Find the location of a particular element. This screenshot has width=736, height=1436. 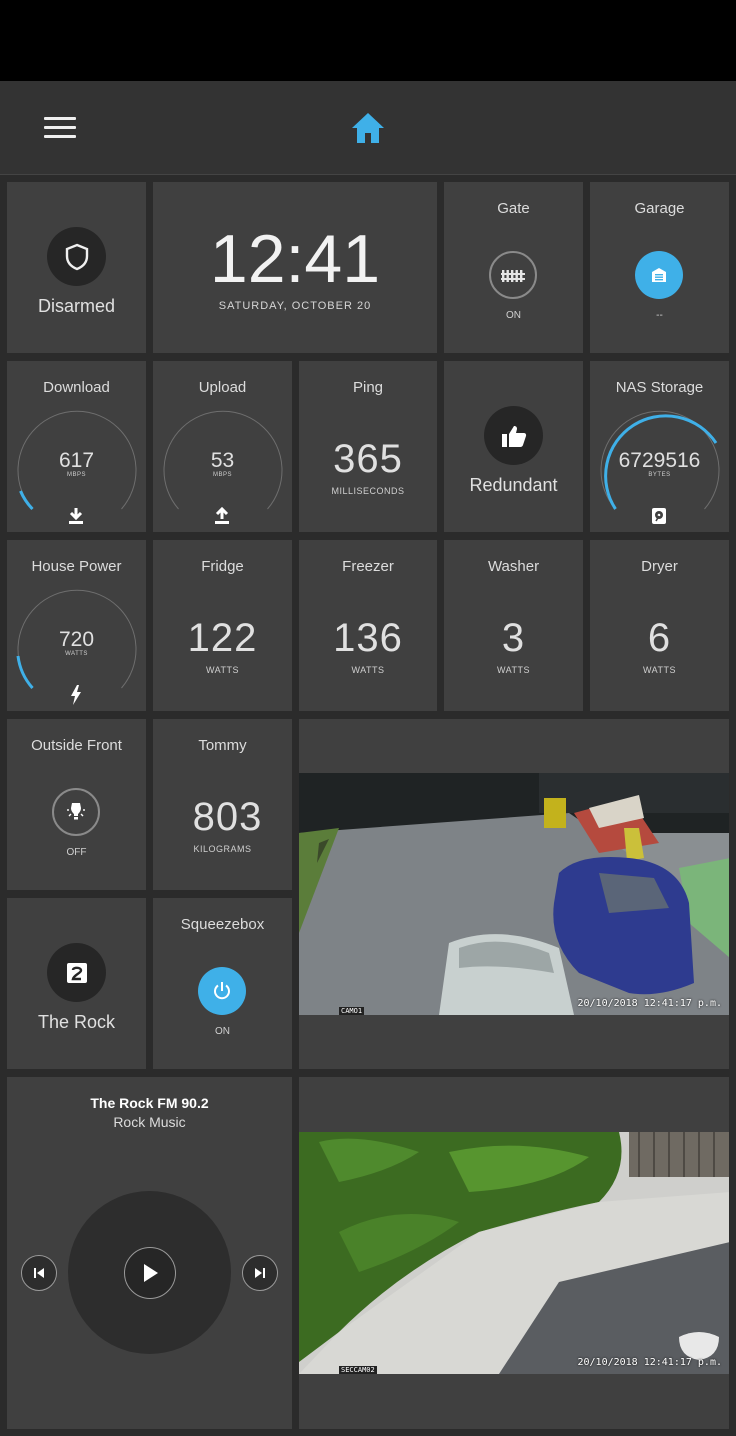

download-value: 617 is located at coordinates (76, 460).